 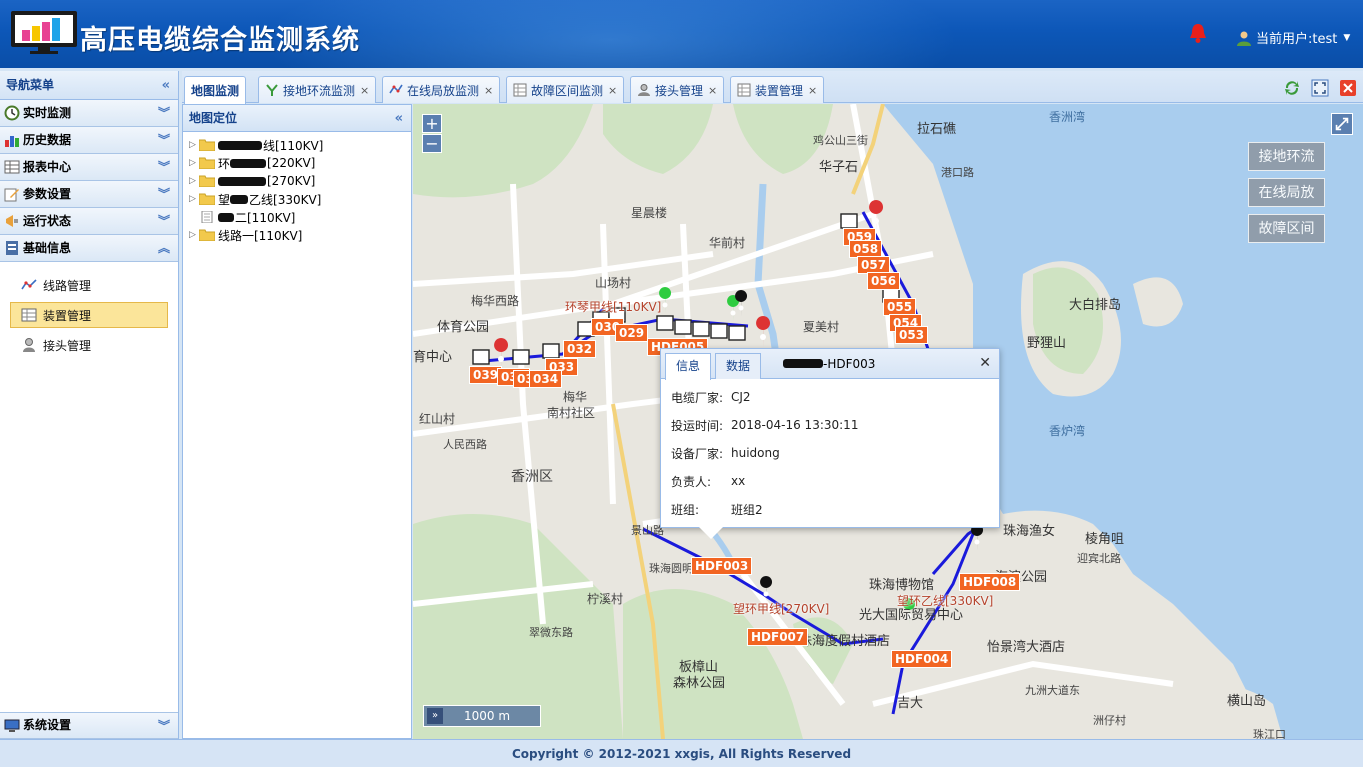 What do you see at coordinates (1320, 88) in the screenshot?
I see `maximize-icon` at bounding box center [1320, 88].